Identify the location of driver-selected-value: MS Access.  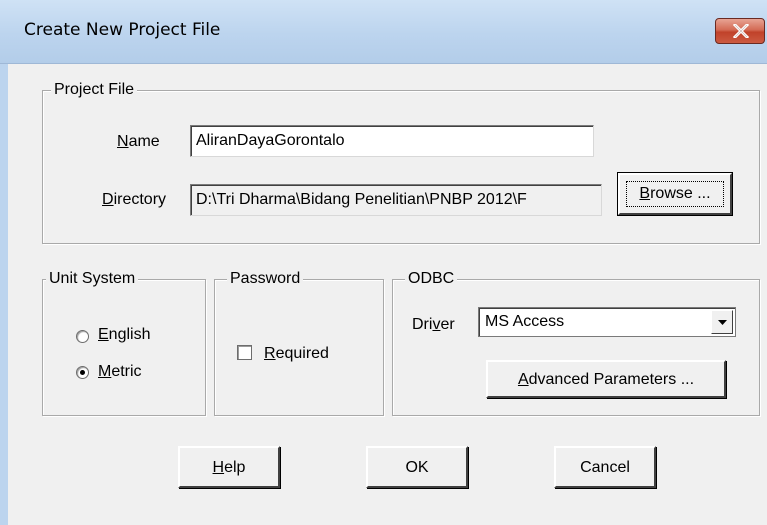
(525, 321).